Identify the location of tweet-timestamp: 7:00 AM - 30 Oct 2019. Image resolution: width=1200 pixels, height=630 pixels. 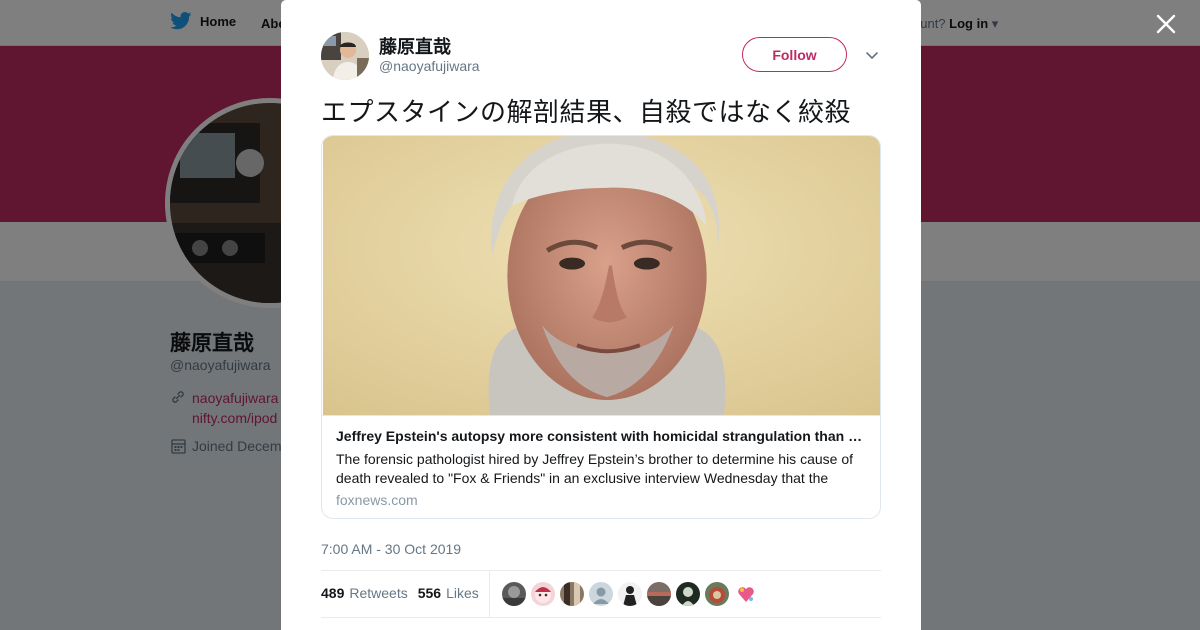
(391, 549).